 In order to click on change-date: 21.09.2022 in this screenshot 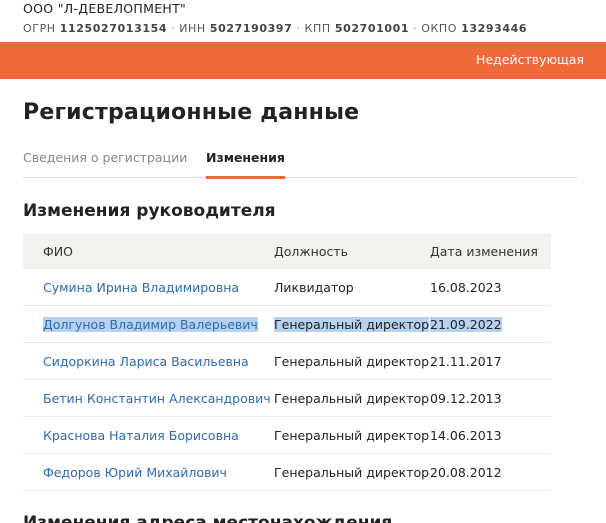, I will do `click(466, 324)`.